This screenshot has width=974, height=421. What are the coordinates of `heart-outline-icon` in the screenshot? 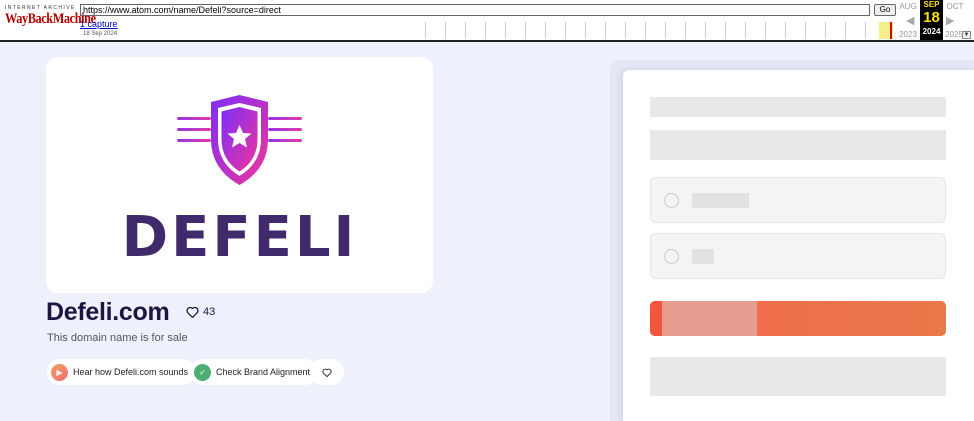 It's located at (327, 372).